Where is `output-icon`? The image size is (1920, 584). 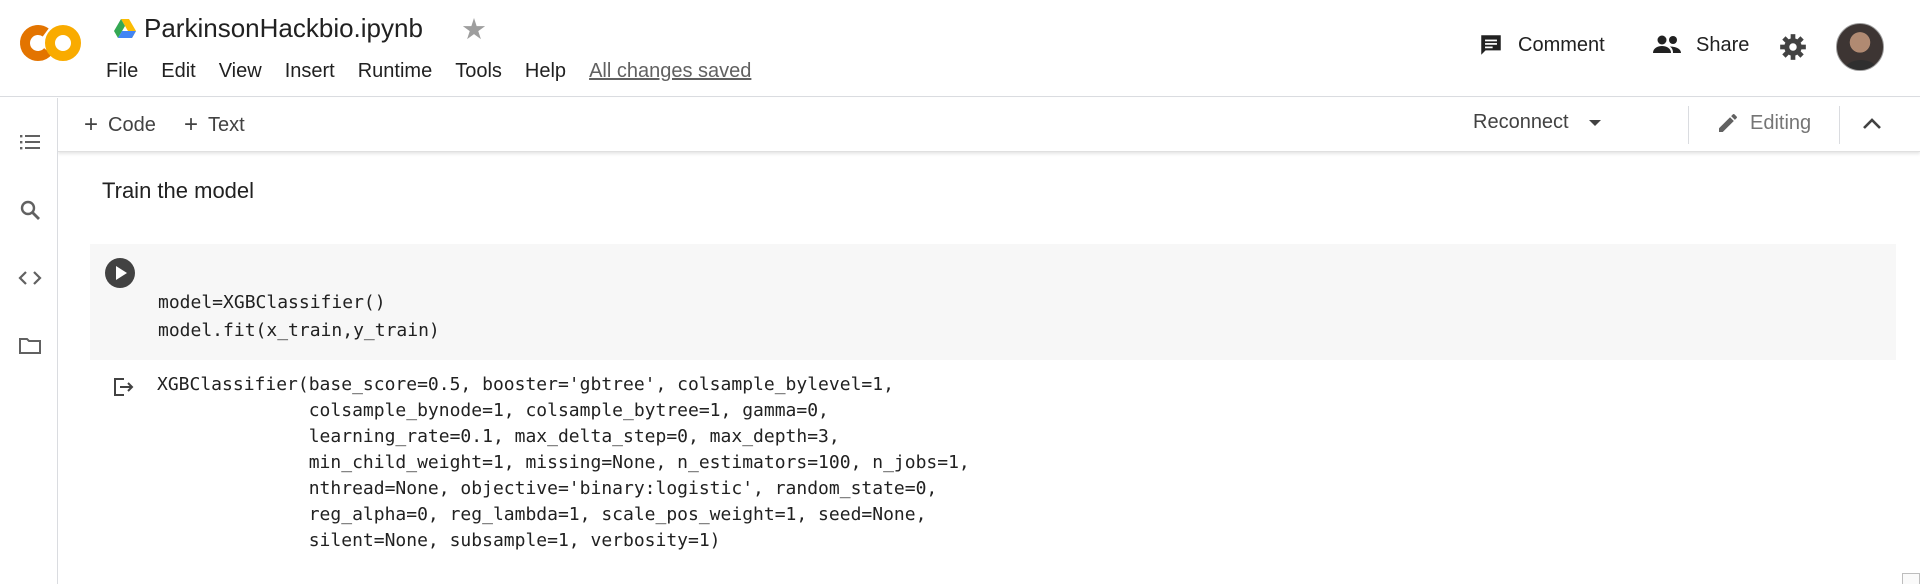
output-icon is located at coordinates (123, 387).